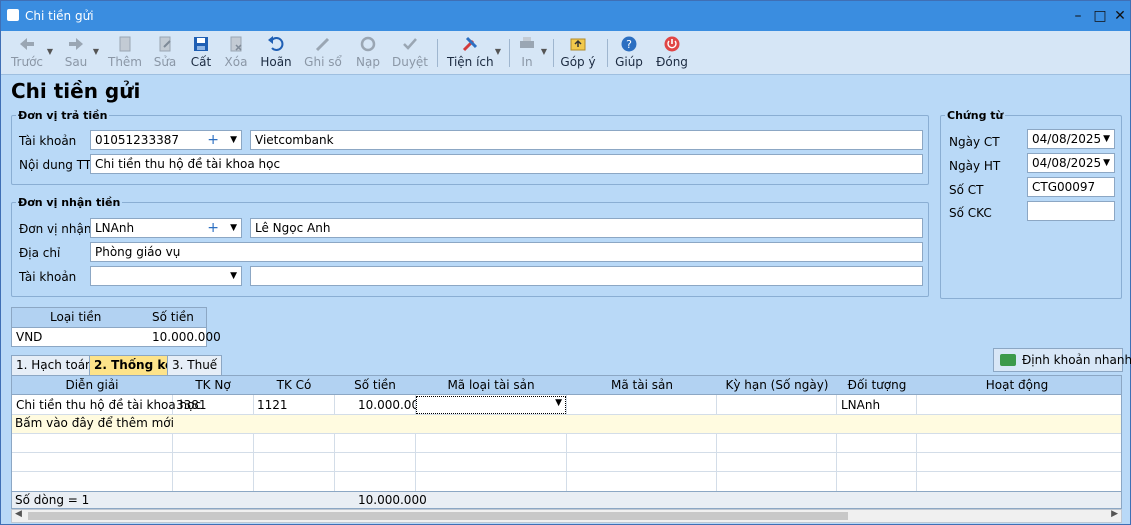 The image size is (1131, 525). I want to click on toolbar-delete-button: Xóa, so click(236, 53).